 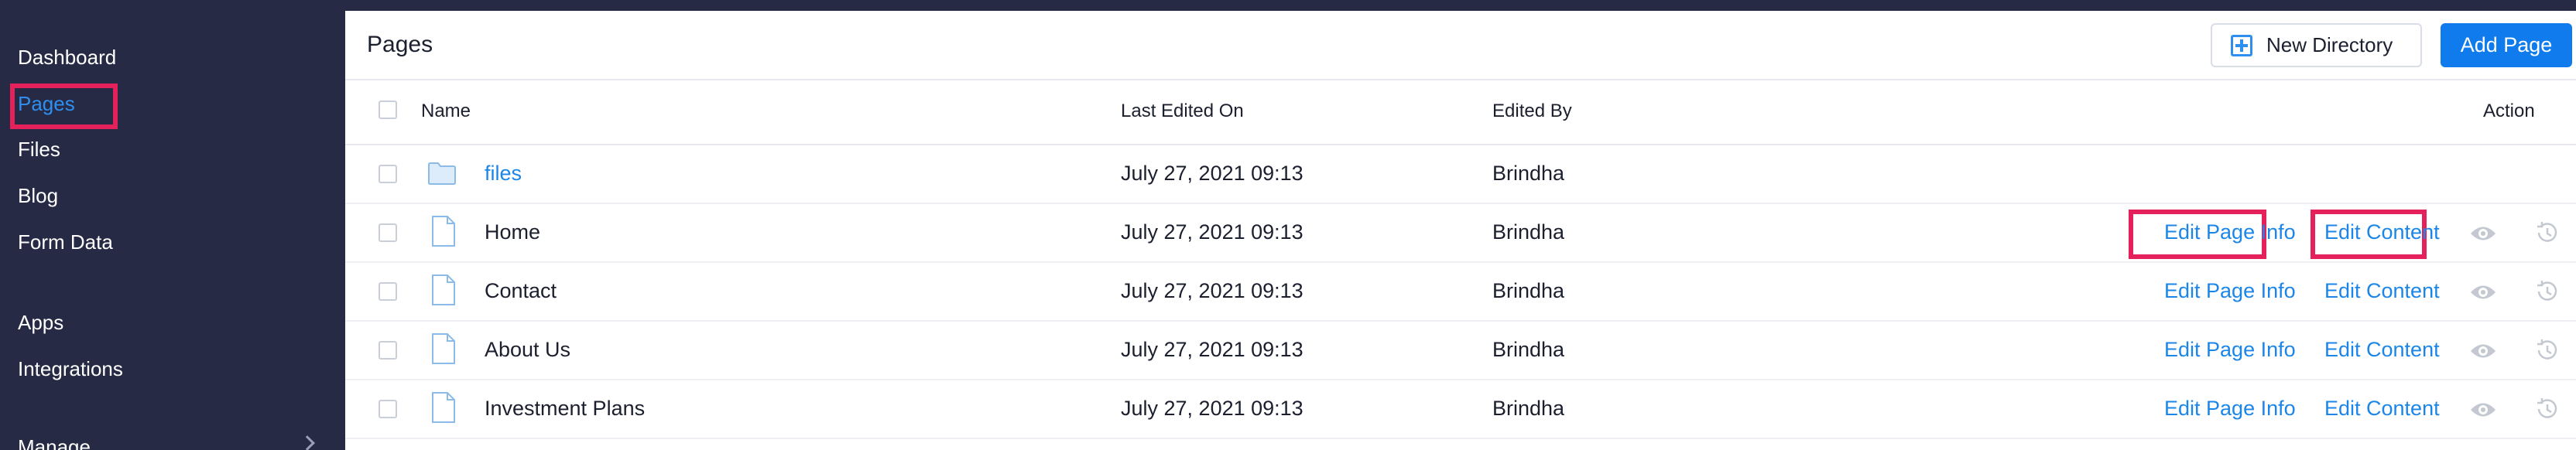 I want to click on table-header: Name Last Edited On Edited By Action, so click(x=1460, y=112).